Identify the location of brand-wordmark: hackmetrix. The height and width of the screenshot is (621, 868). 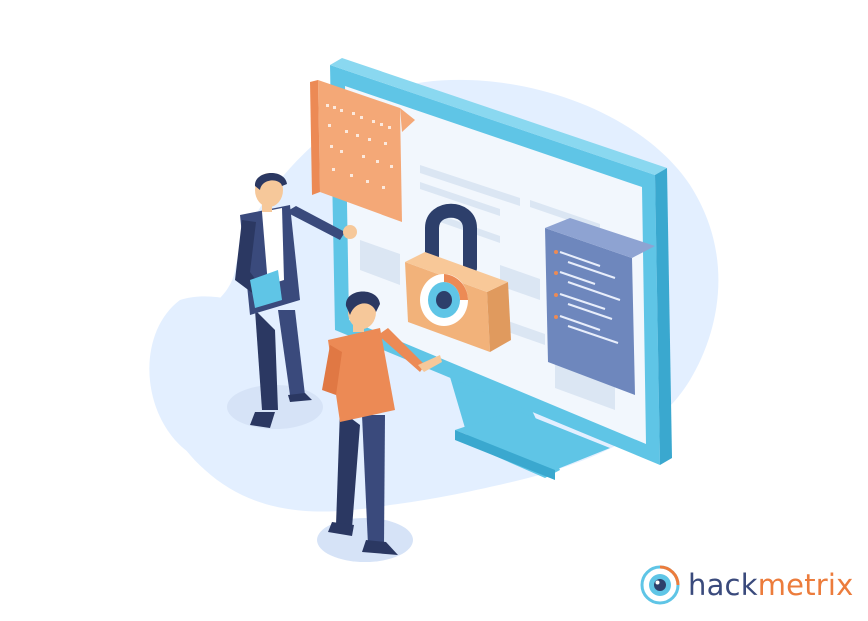
(771, 584).